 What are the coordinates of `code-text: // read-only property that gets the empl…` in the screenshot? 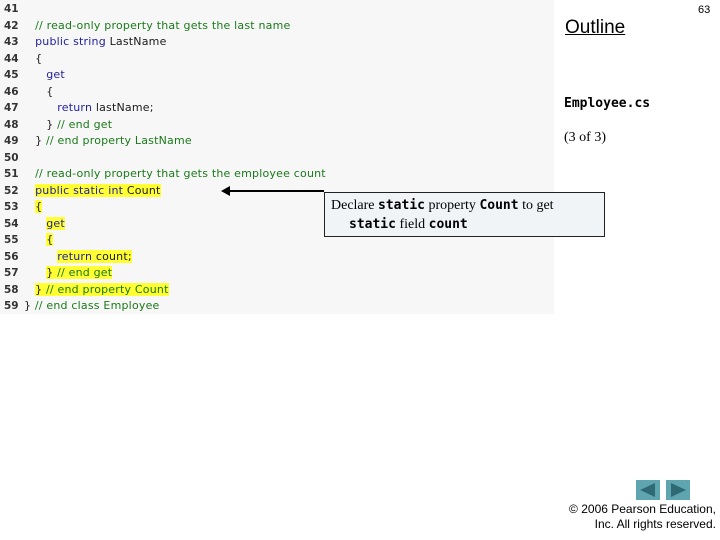 It's located at (180, 173).